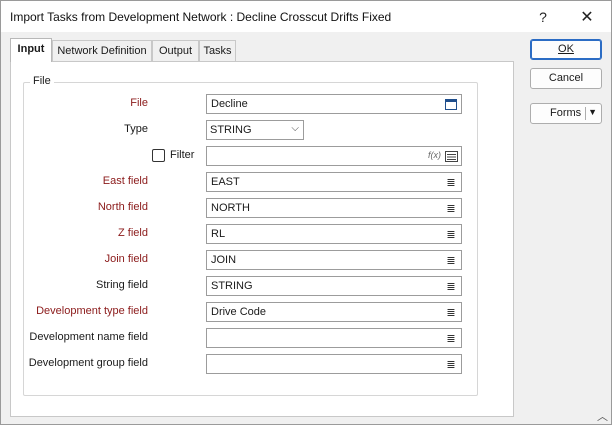  Describe the element at coordinates (217, 50) in the screenshot. I see `tab-tasks: Tasks` at that location.